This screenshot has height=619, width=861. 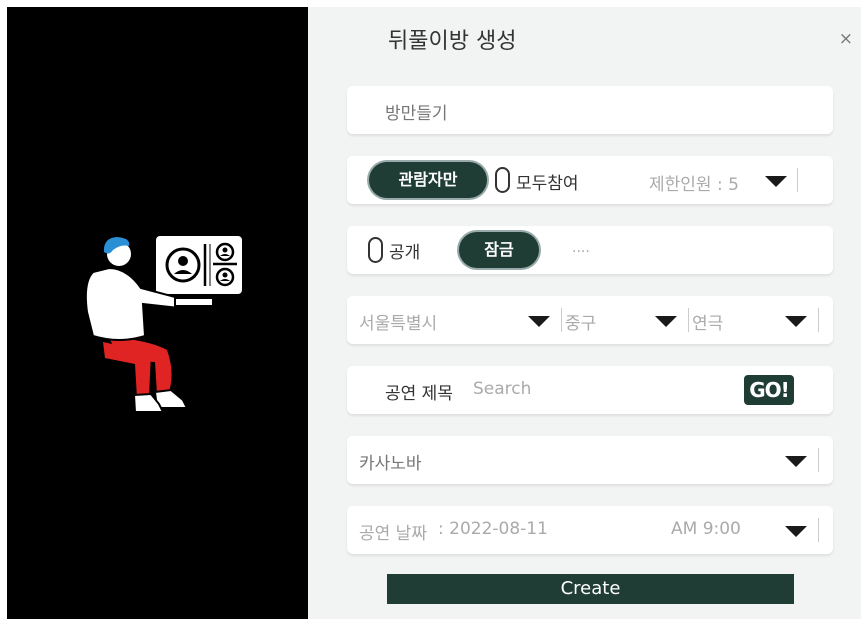 What do you see at coordinates (590, 180) in the screenshot?
I see `participation-row: 관람자만 모두참여 제한인원 : 5` at bounding box center [590, 180].